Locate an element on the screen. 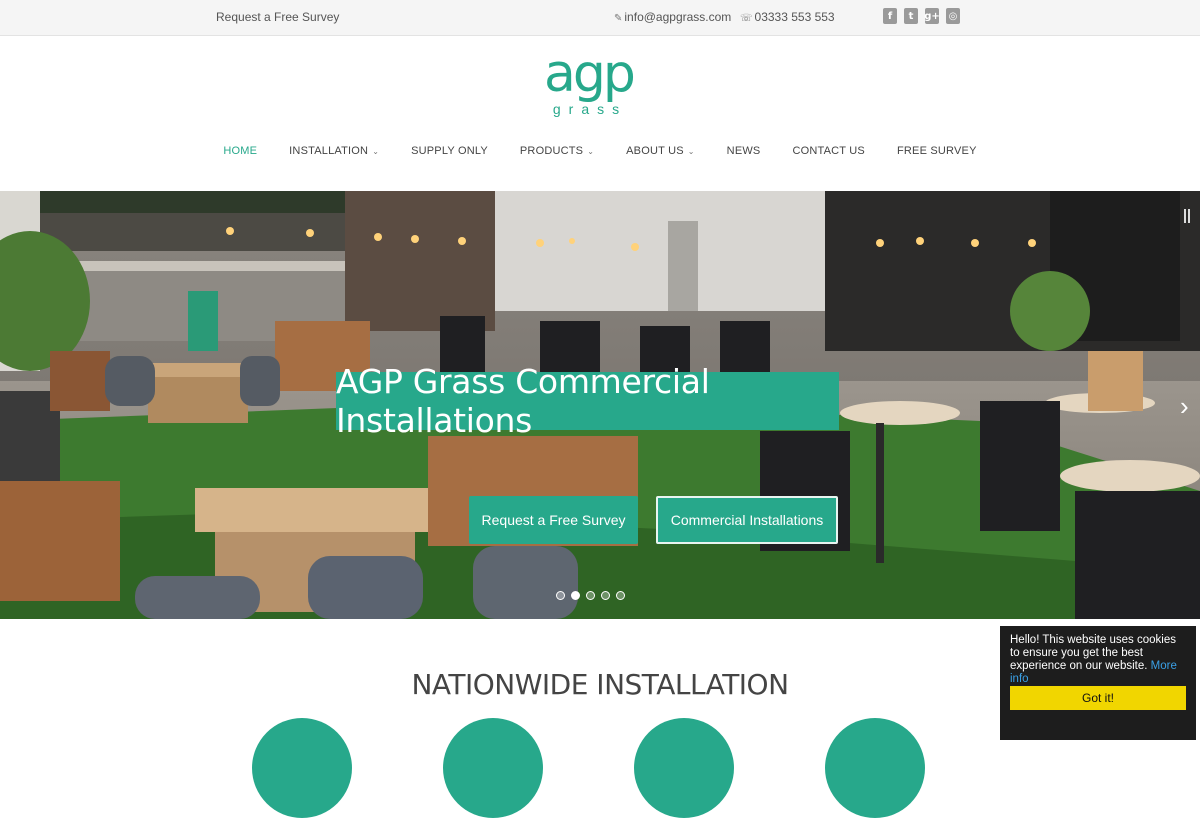 The height and width of the screenshot is (818, 1200). email-contact: ✎ info@agpgrass.com is located at coordinates (672, 17).